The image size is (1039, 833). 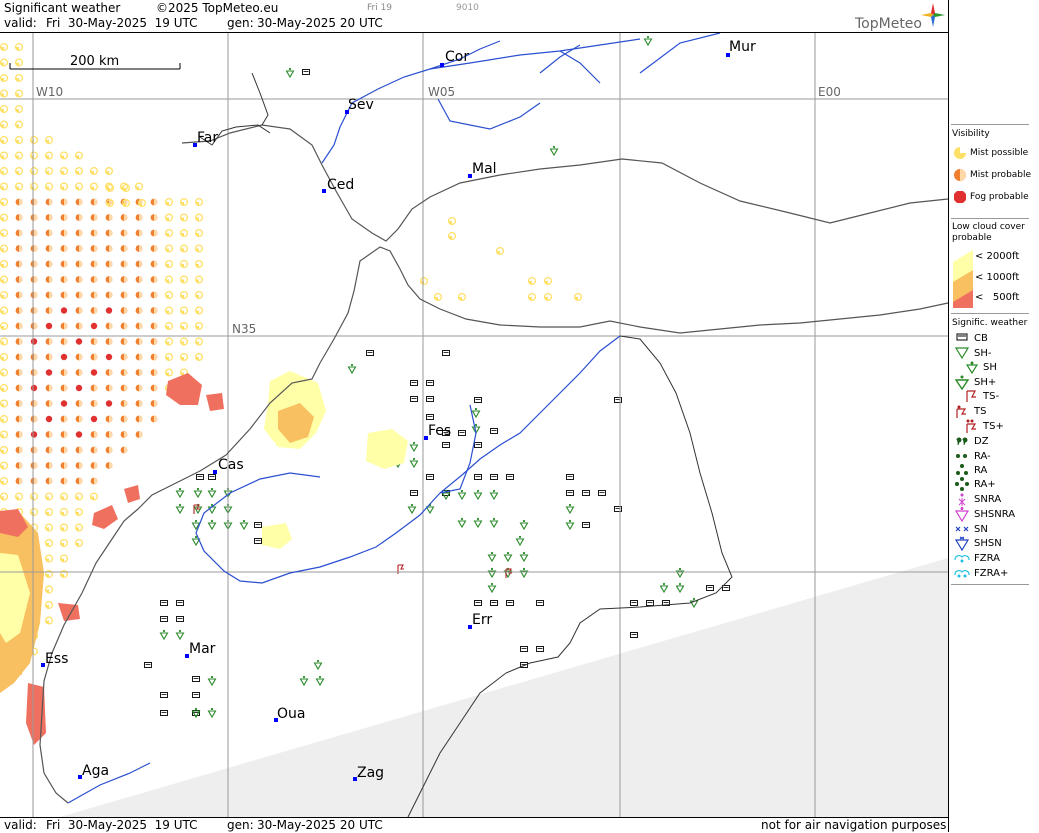 I want to click on sigwx-label: TS-, so click(x=991, y=396).